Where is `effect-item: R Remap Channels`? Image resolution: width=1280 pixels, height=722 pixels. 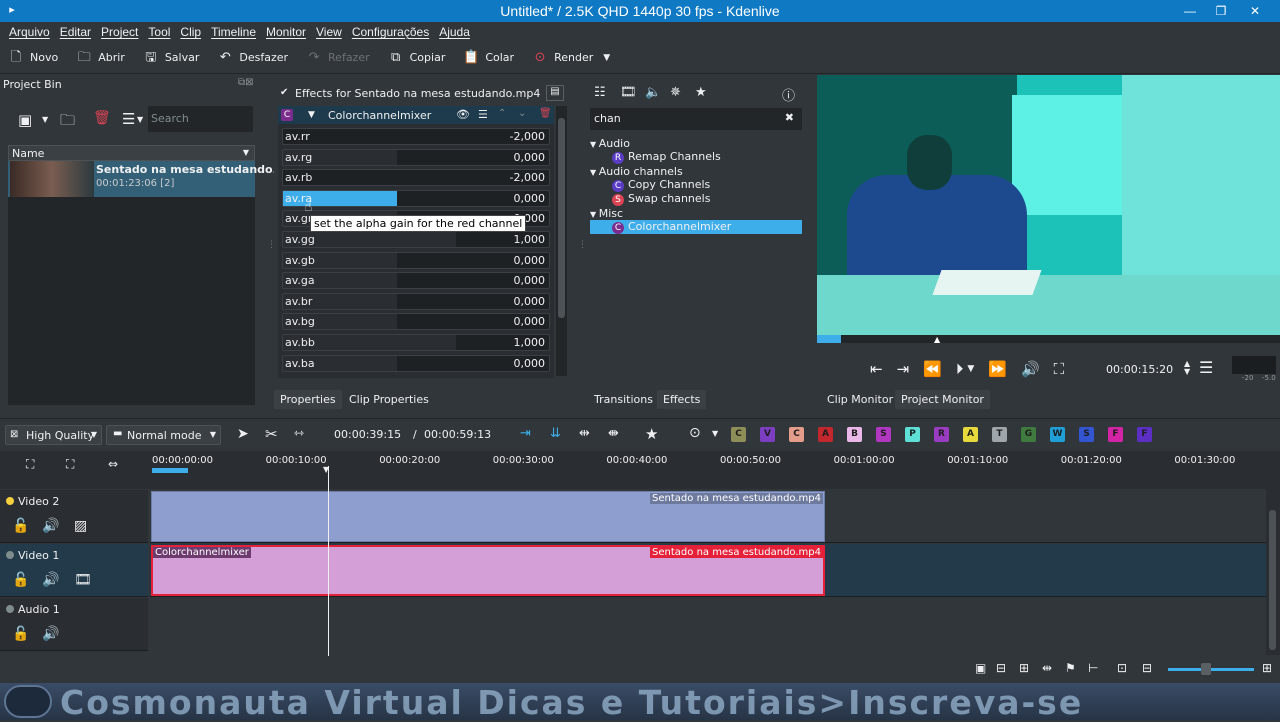
effect-item: R Remap Channels is located at coordinates (666, 157).